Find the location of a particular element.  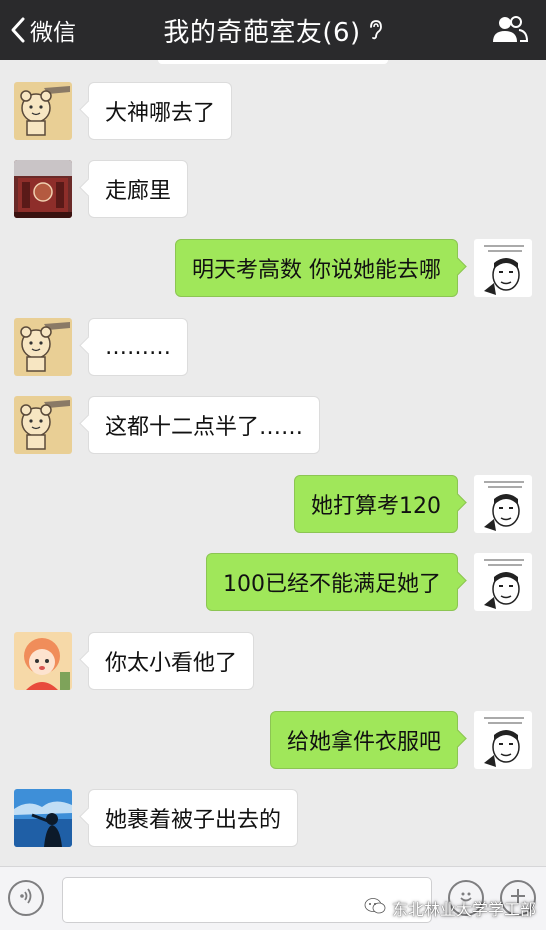

chevron-left-icon is located at coordinates (18, 30).